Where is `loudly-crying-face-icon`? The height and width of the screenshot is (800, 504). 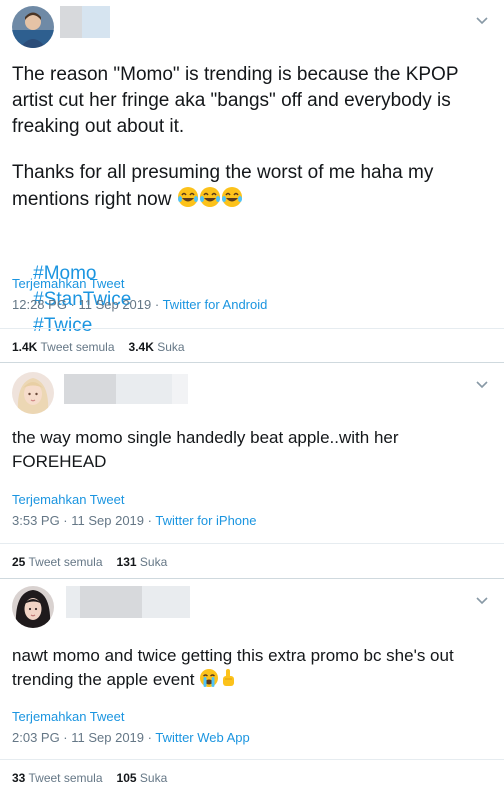
loudly-crying-face-icon is located at coordinates (209, 681).